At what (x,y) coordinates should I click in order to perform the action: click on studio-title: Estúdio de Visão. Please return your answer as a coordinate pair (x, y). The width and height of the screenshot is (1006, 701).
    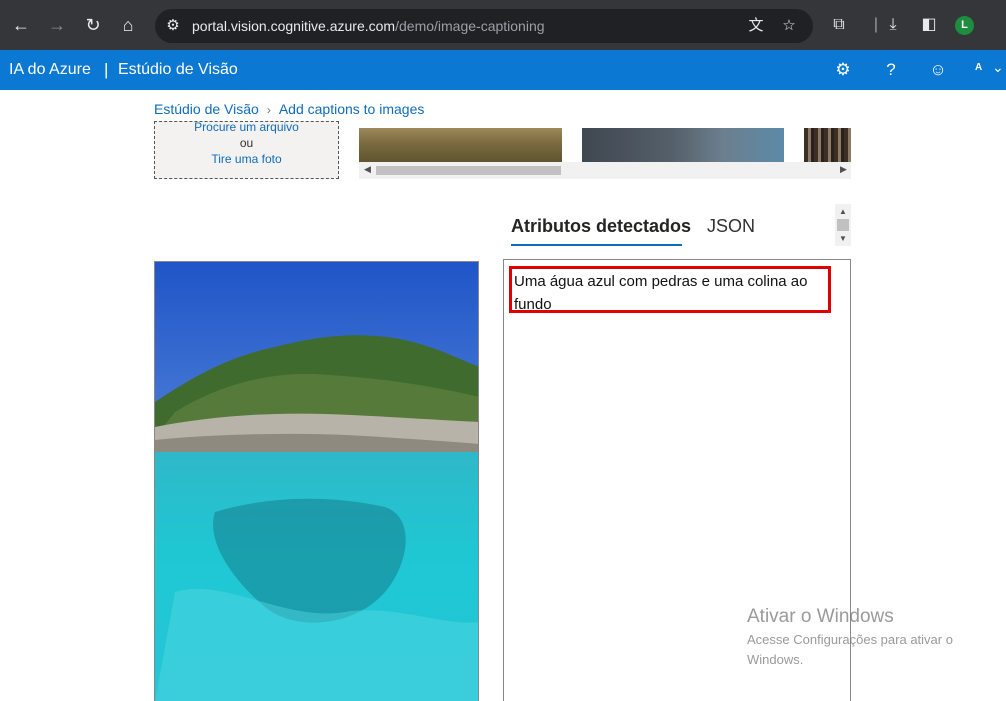
    Looking at the image, I should click on (178, 70).